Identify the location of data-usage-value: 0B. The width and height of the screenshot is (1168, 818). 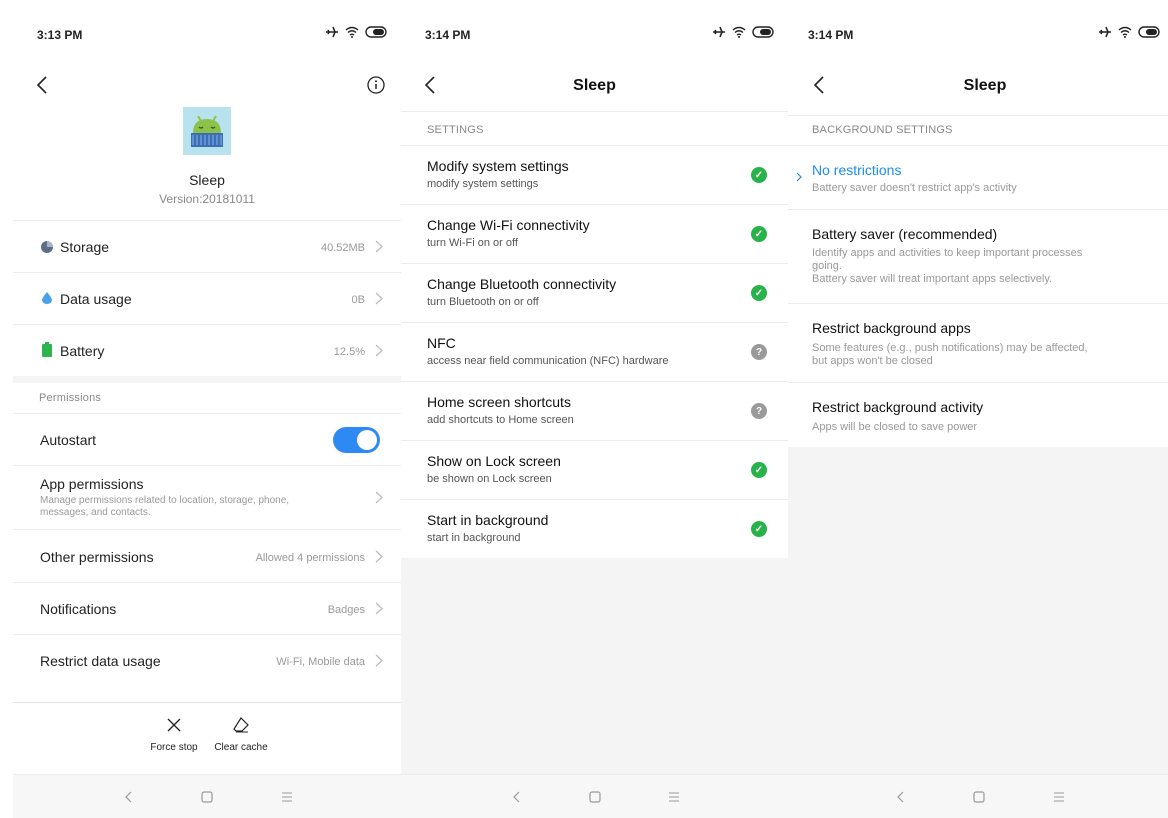
(358, 300).